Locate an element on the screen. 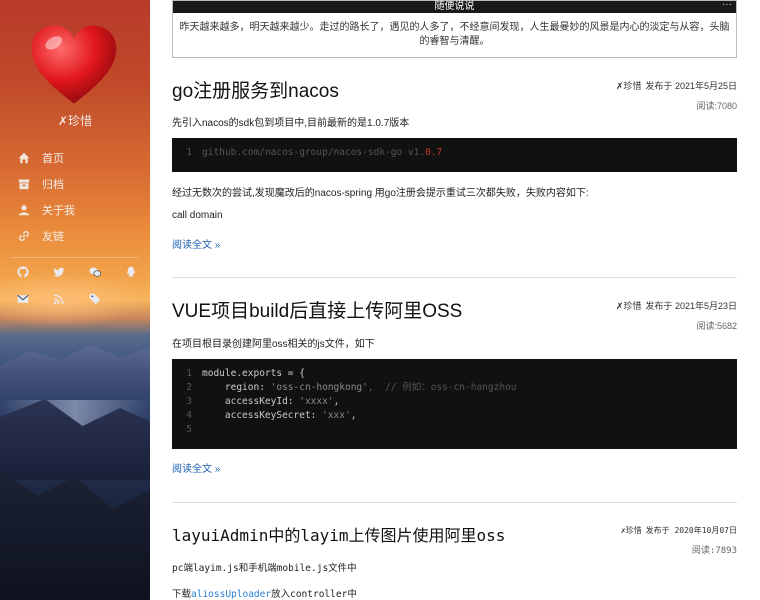 Image resolution: width=760 pixels, height=600 pixels. post-intro: 先引入nacos的sdk包到项目中,目前最新的是1.0.7版本 is located at coordinates (291, 123).